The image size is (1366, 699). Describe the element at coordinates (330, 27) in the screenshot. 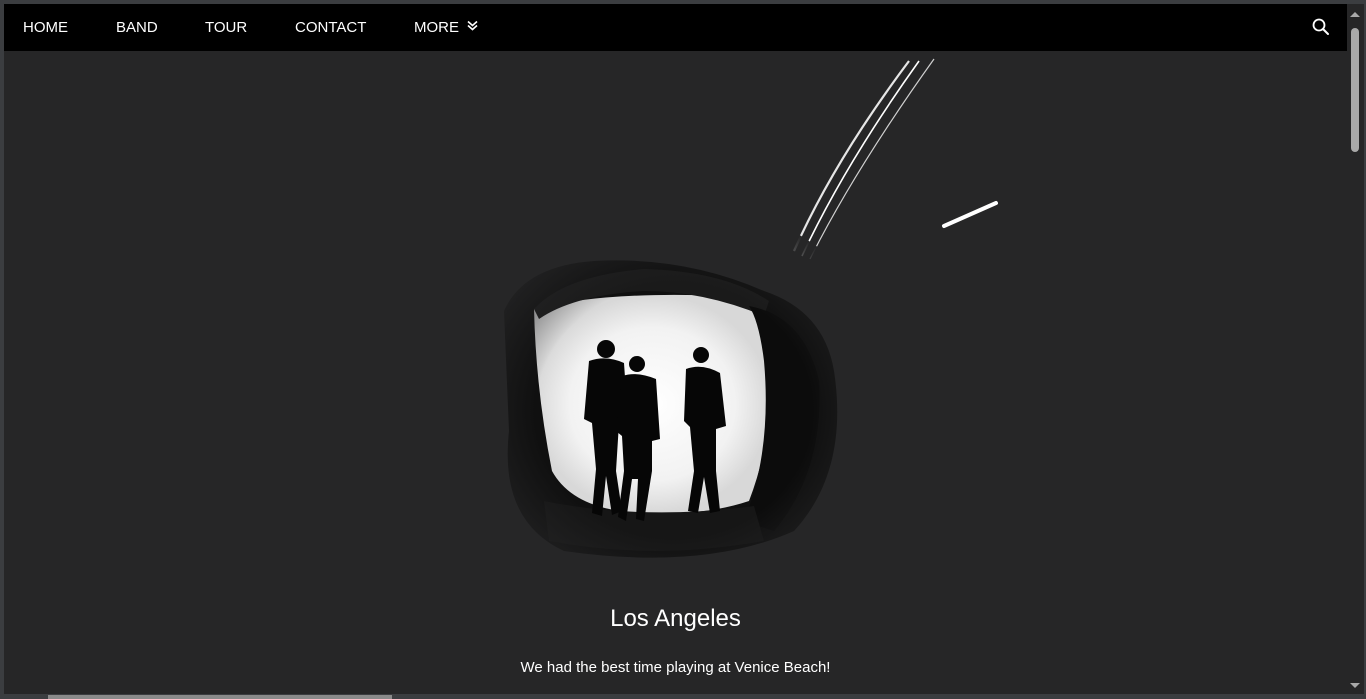

I see `nav-contact: CONTACT` at that location.